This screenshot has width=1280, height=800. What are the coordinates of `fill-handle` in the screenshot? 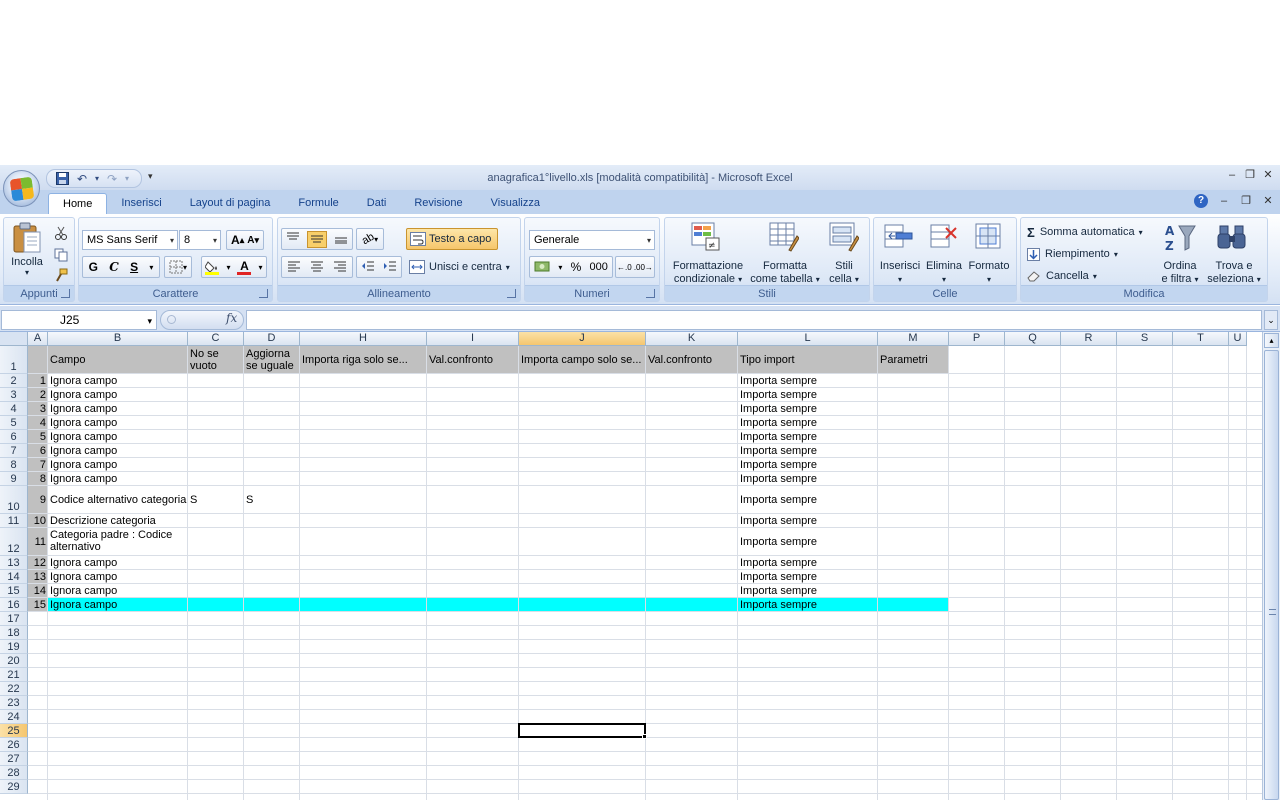 It's located at (644, 736).